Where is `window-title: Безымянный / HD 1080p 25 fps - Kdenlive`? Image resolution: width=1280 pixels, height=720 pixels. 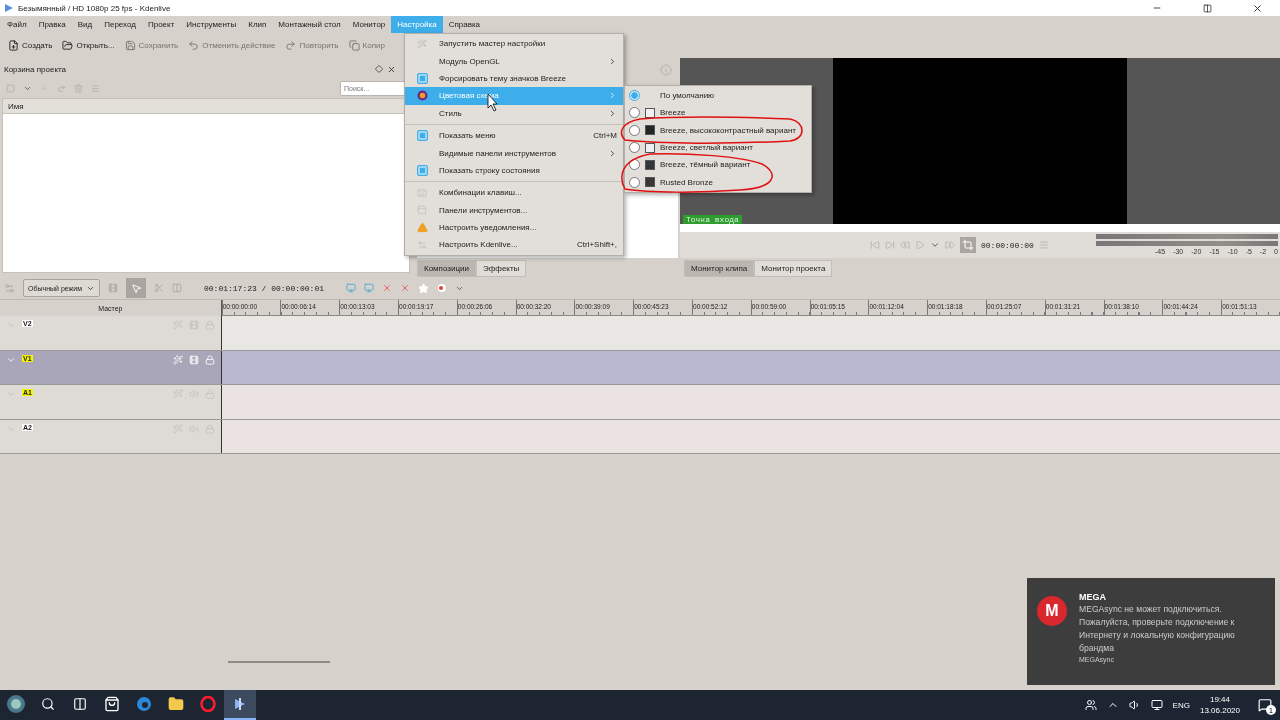 window-title: Безымянный / HD 1080p 25 fps - Kdenlive is located at coordinates (95, 8).